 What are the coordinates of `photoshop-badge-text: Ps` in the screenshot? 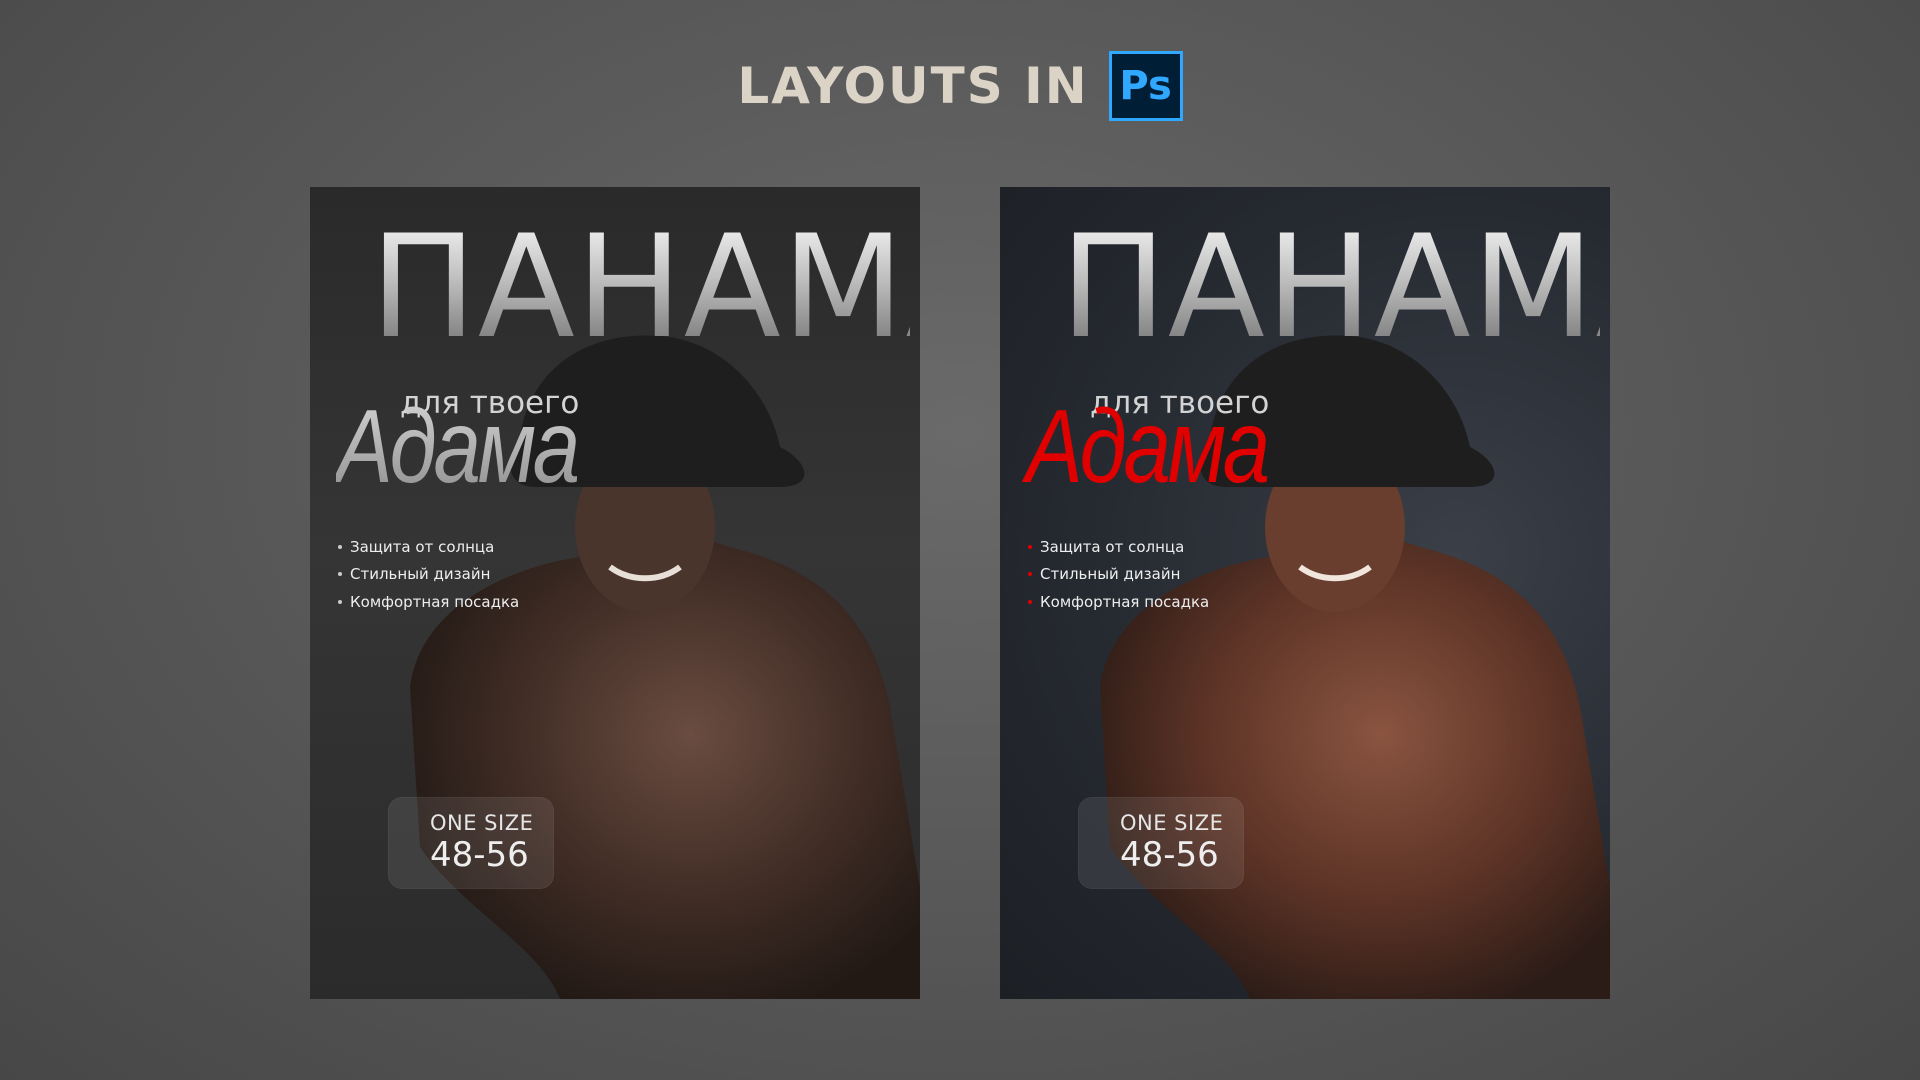 It's located at (1145, 86).